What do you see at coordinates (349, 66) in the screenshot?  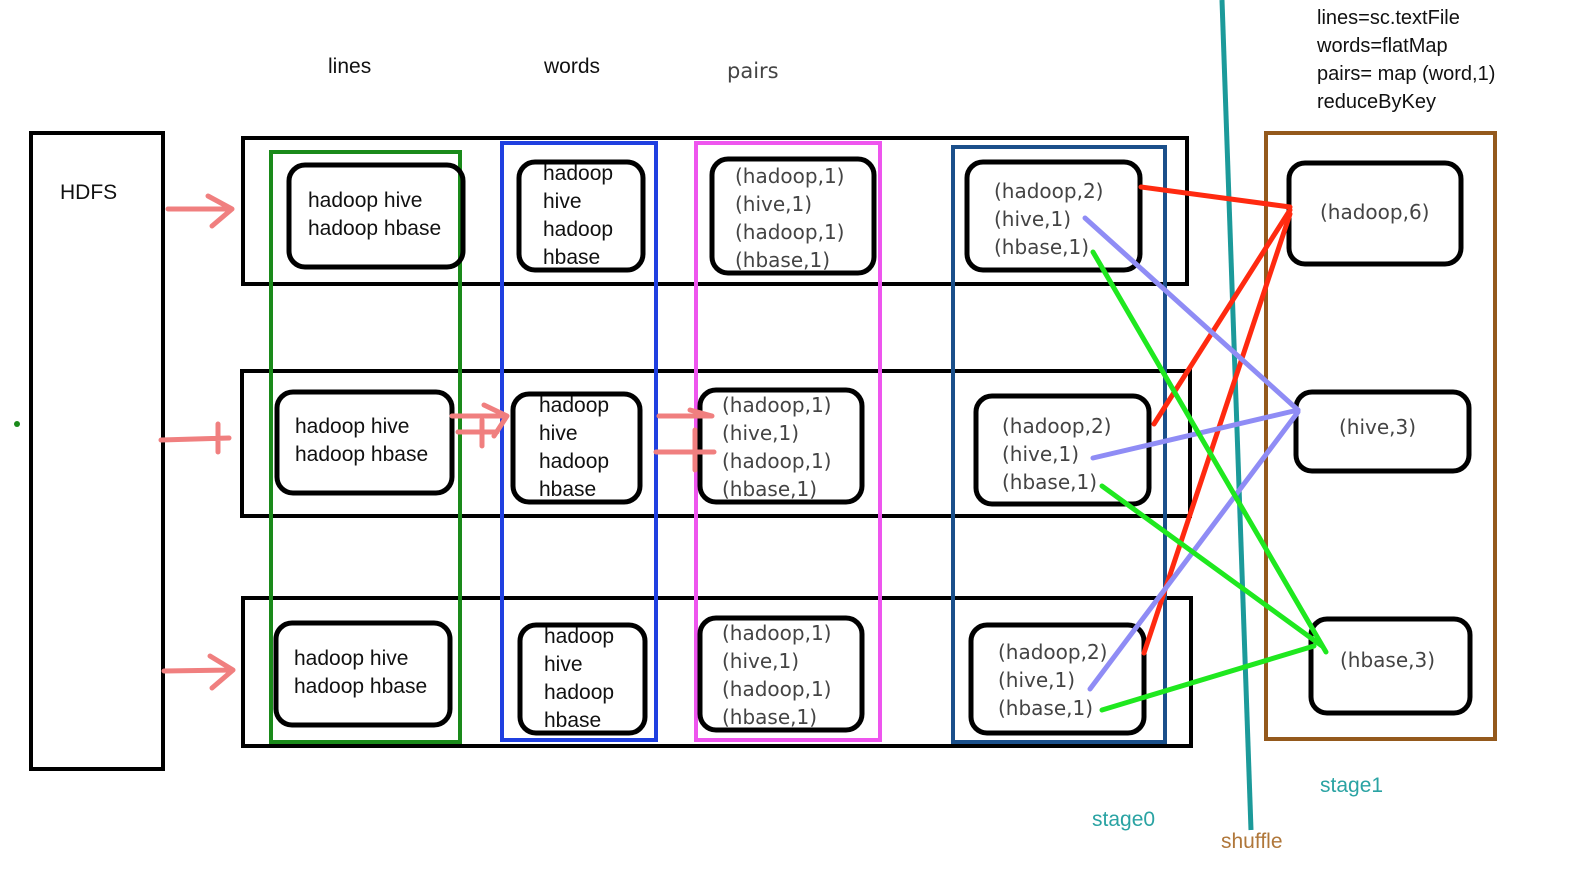 I see `lines-header: lines` at bounding box center [349, 66].